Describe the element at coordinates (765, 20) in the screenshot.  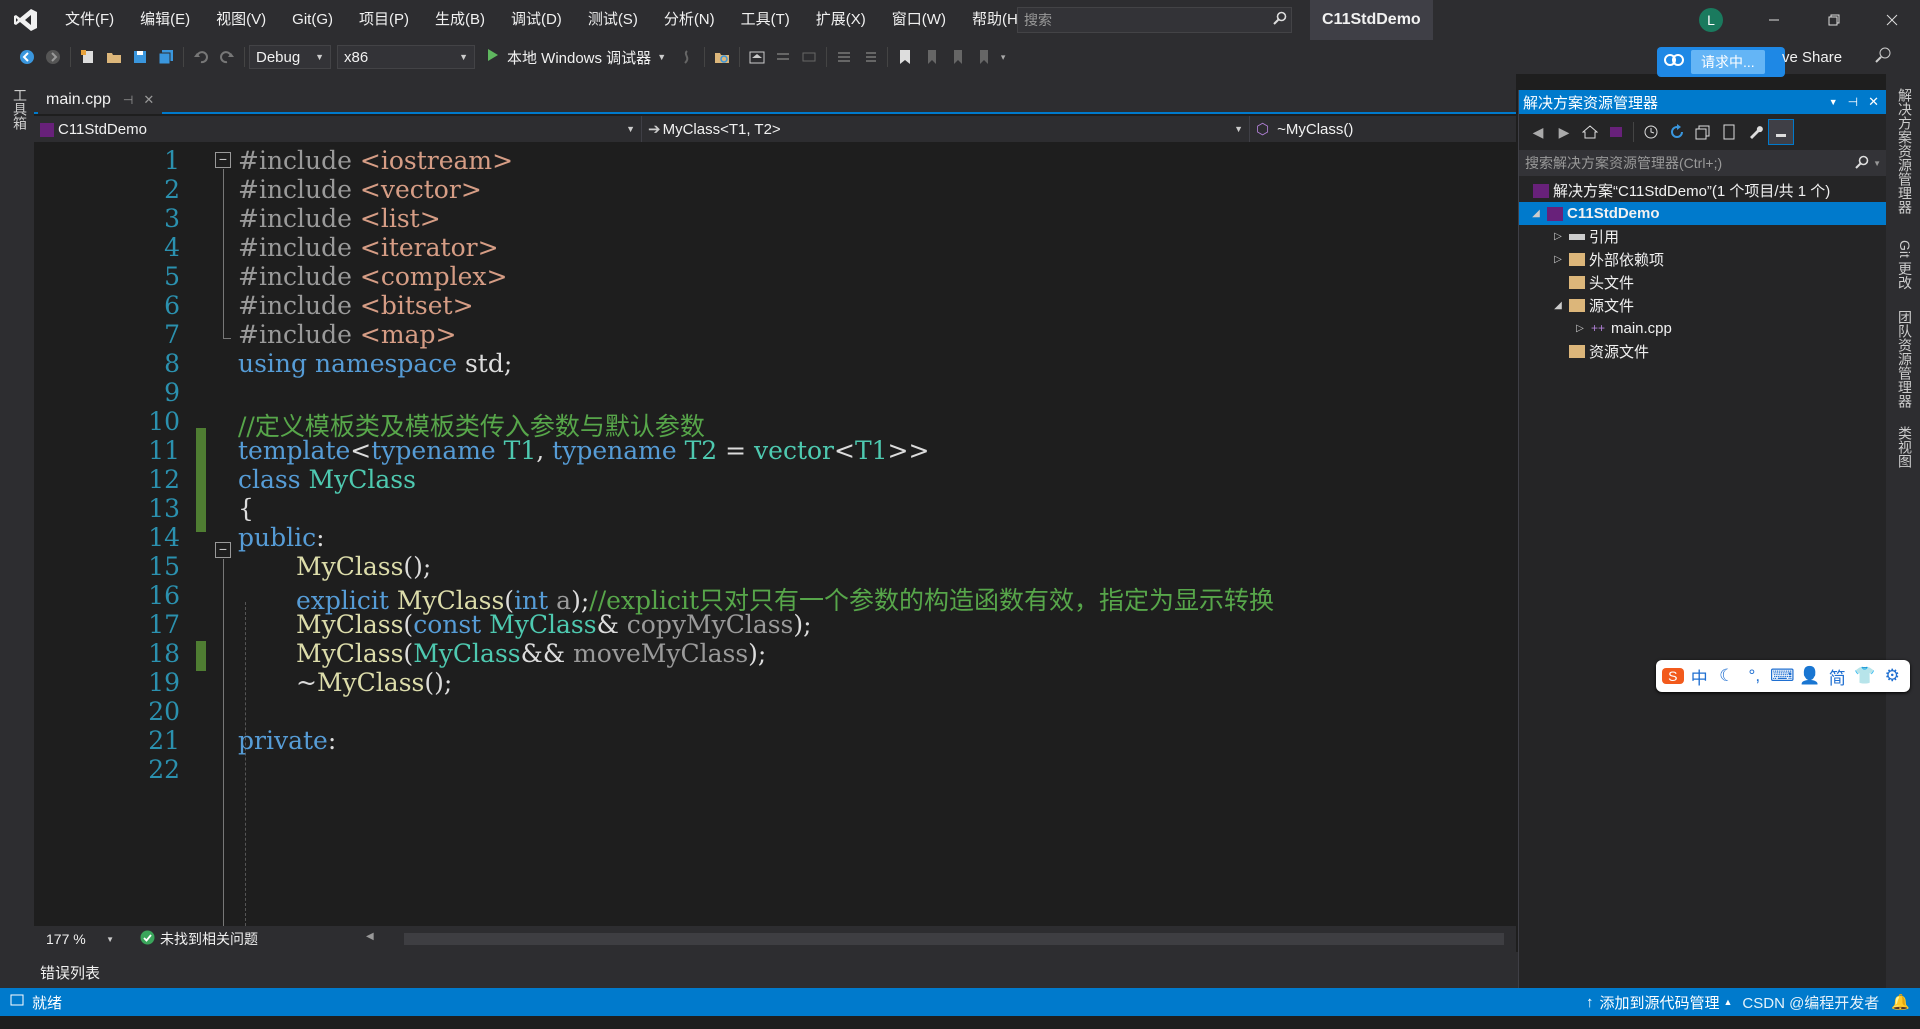
I see `menu-tools: 工具(T)` at that location.